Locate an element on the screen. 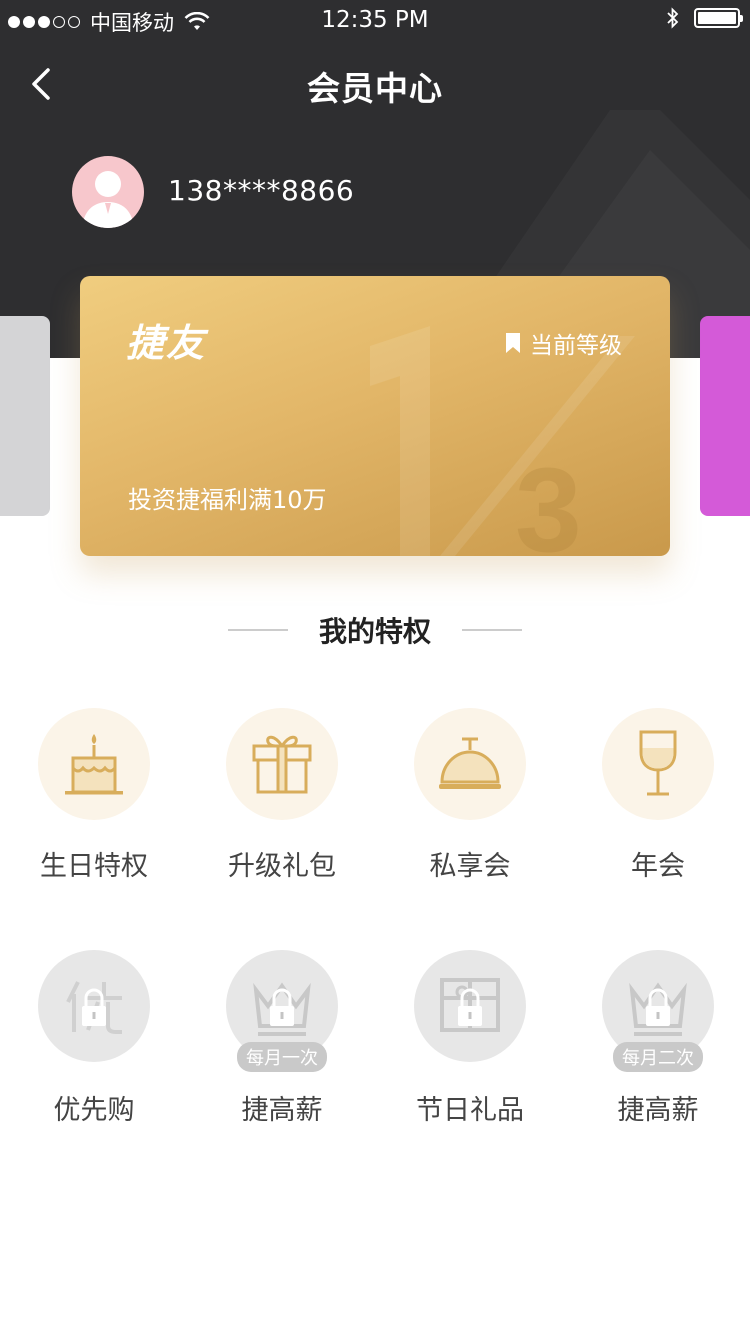  privilege-annual-party: 年会 is located at coordinates (657, 795).